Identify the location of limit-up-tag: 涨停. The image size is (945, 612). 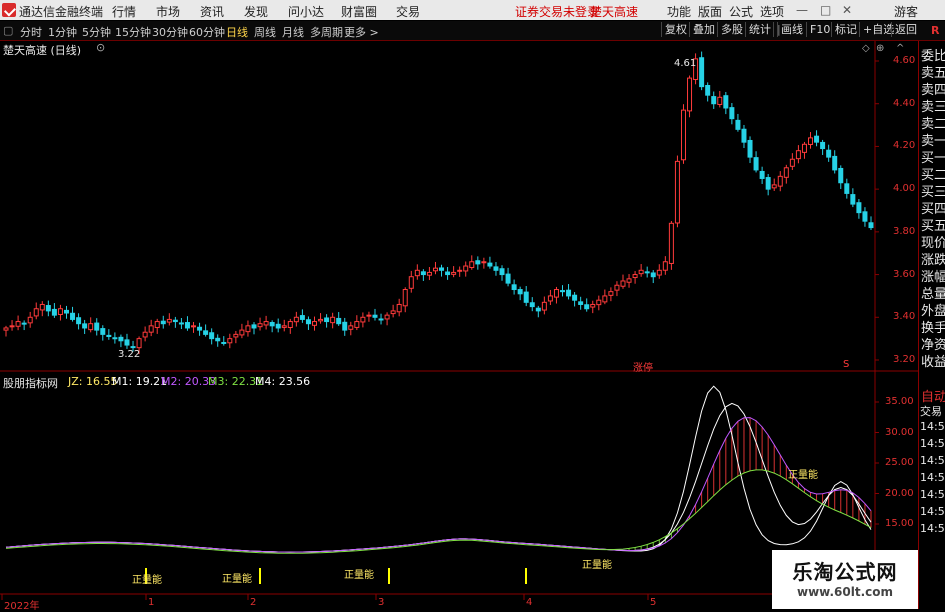
(643, 368).